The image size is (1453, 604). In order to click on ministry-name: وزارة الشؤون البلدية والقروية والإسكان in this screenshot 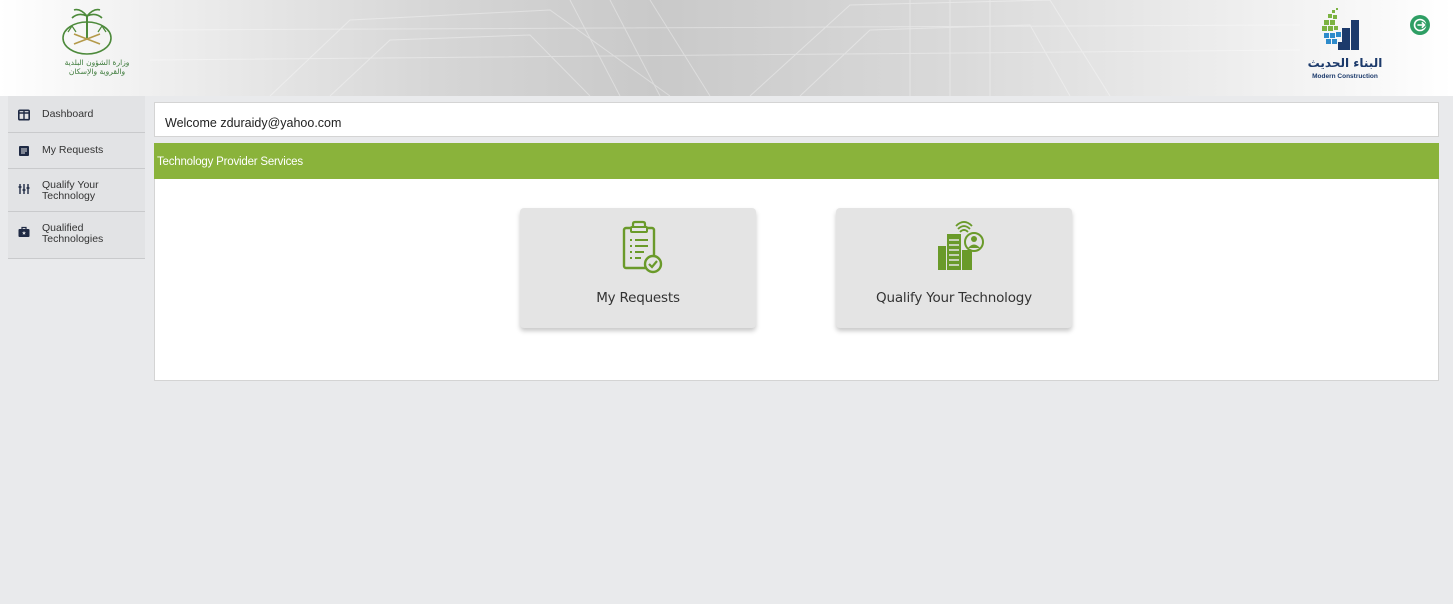, I will do `click(97, 67)`.